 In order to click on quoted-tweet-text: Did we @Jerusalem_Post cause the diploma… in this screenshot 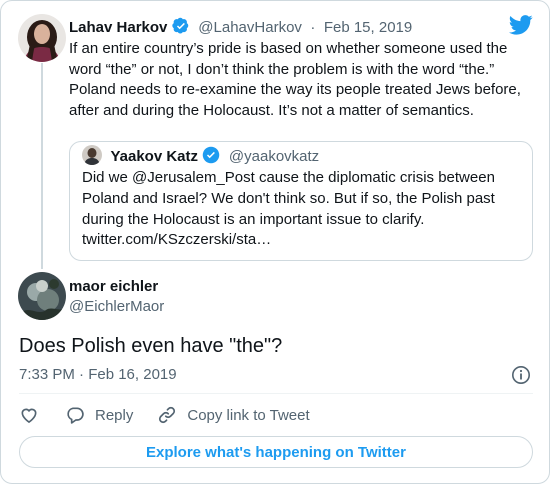, I will do `click(288, 209)`.